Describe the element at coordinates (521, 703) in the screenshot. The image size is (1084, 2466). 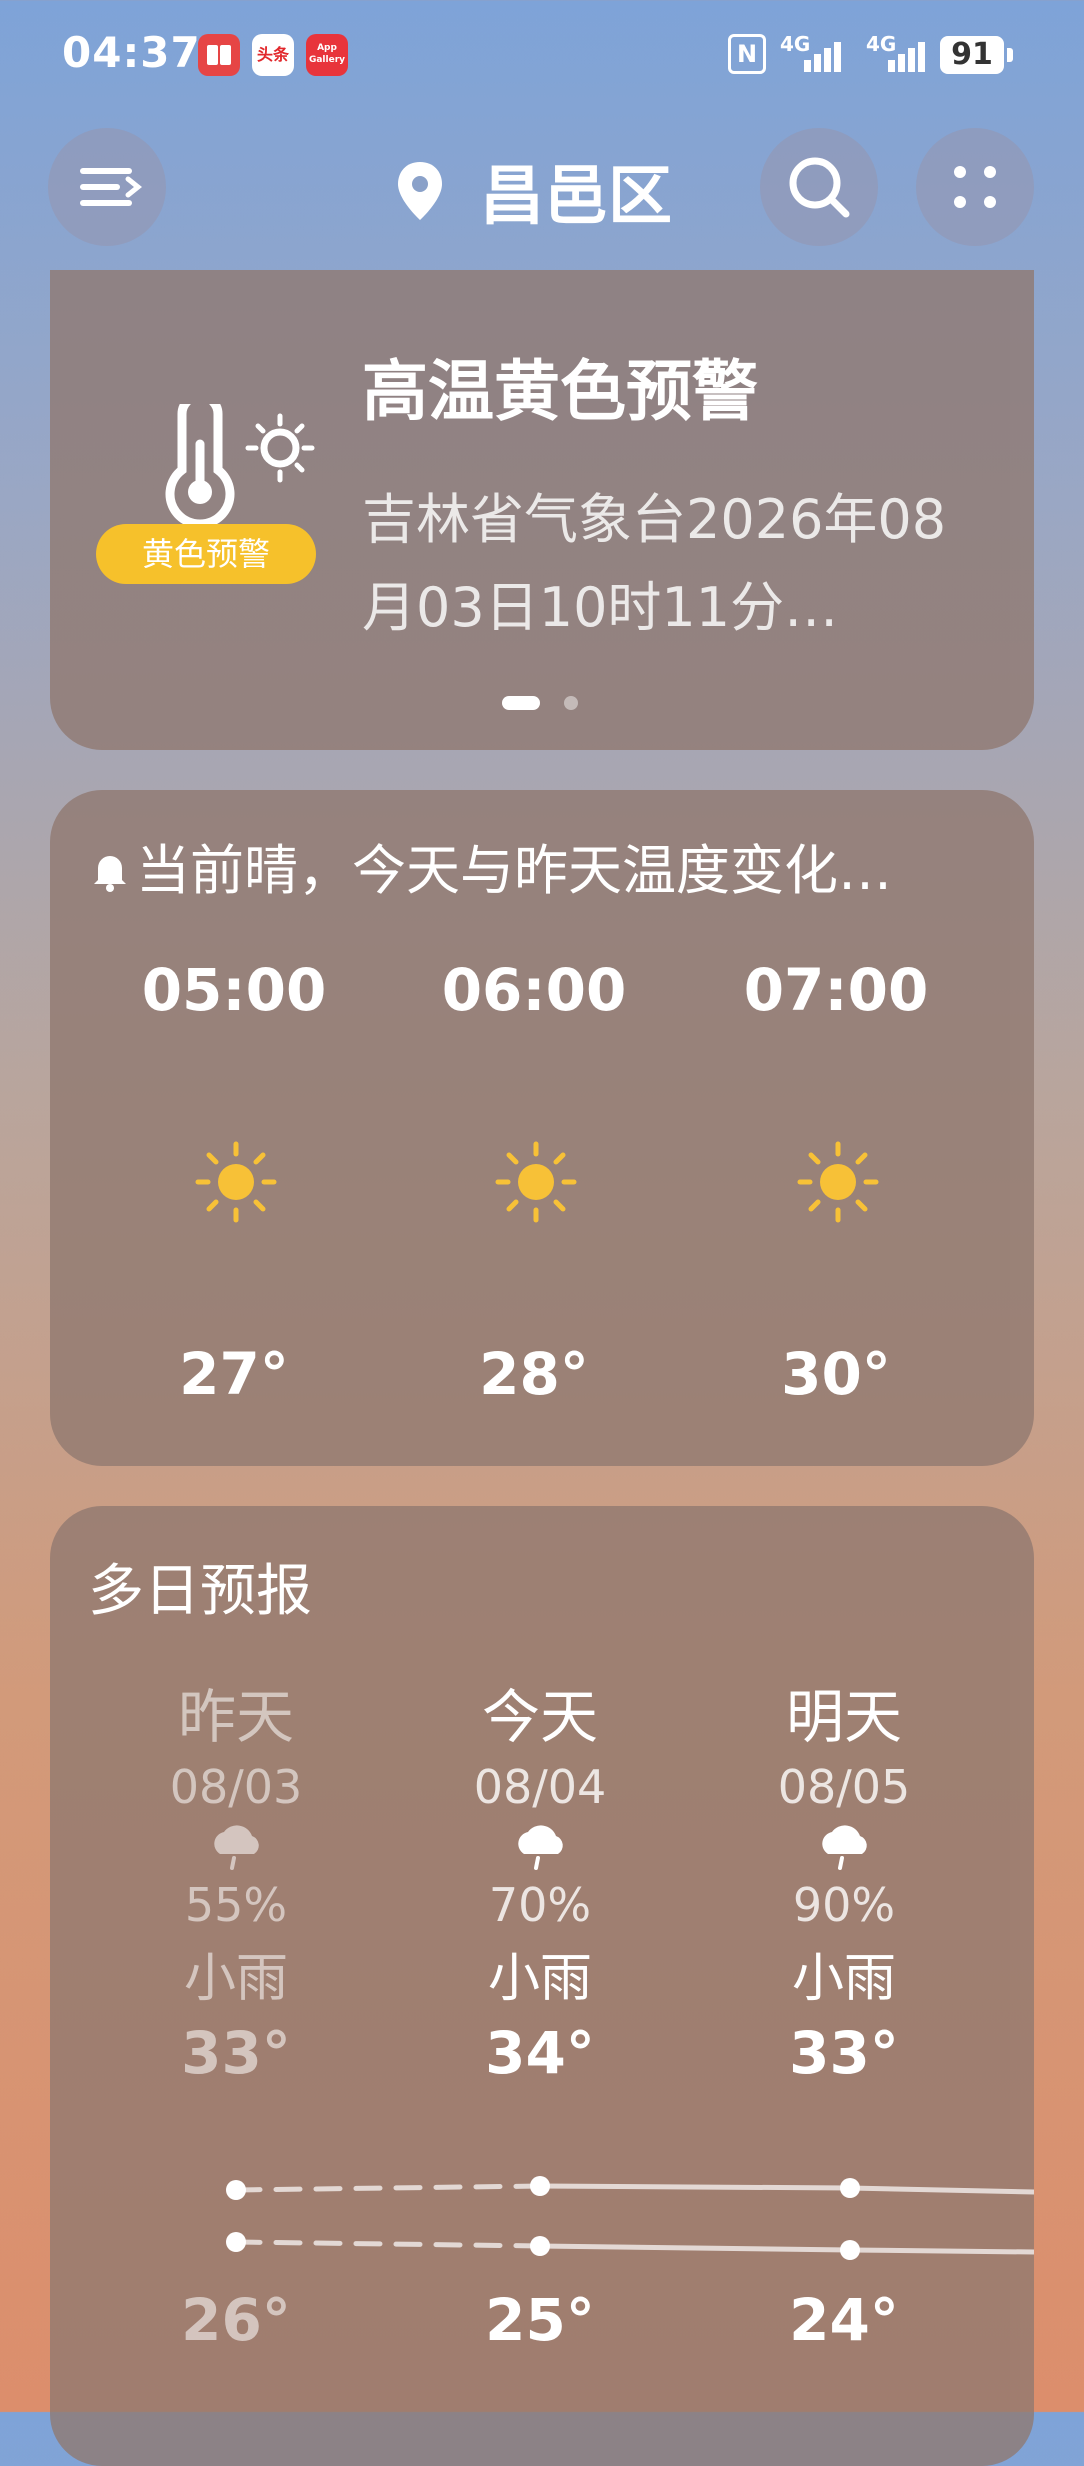
I see `pager-dot-active` at that location.